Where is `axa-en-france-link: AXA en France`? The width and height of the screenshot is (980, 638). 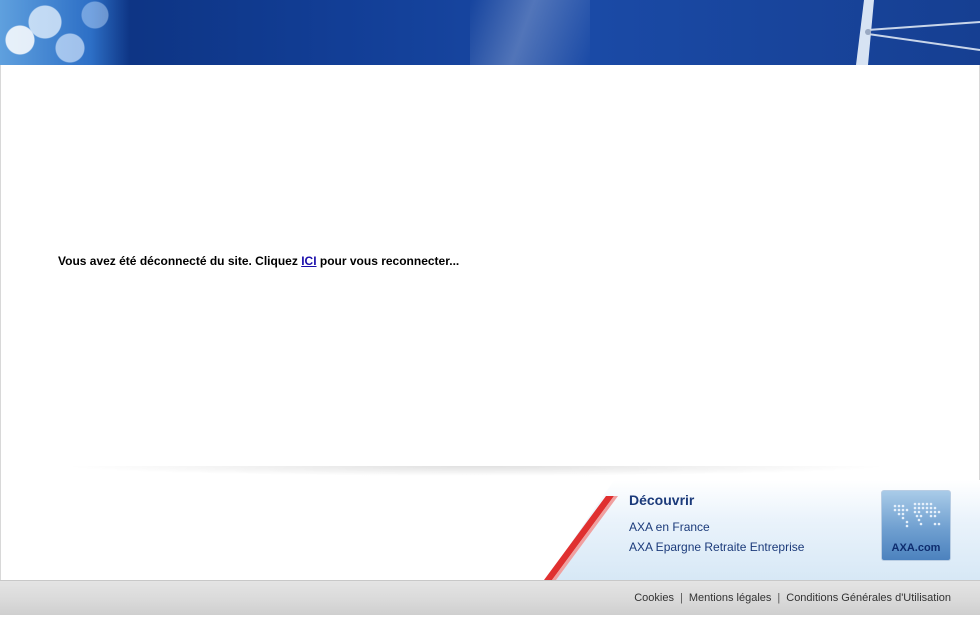 axa-en-france-link: AXA en France is located at coordinates (669, 527).